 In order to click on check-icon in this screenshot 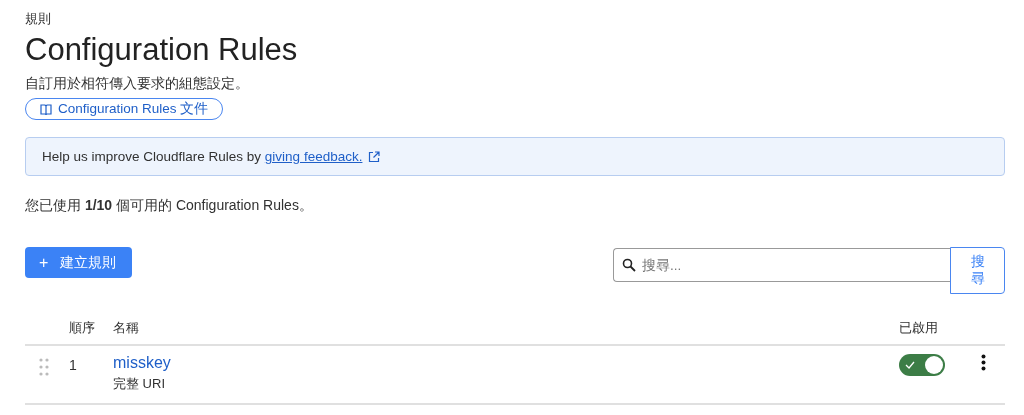, I will do `click(910, 365)`.